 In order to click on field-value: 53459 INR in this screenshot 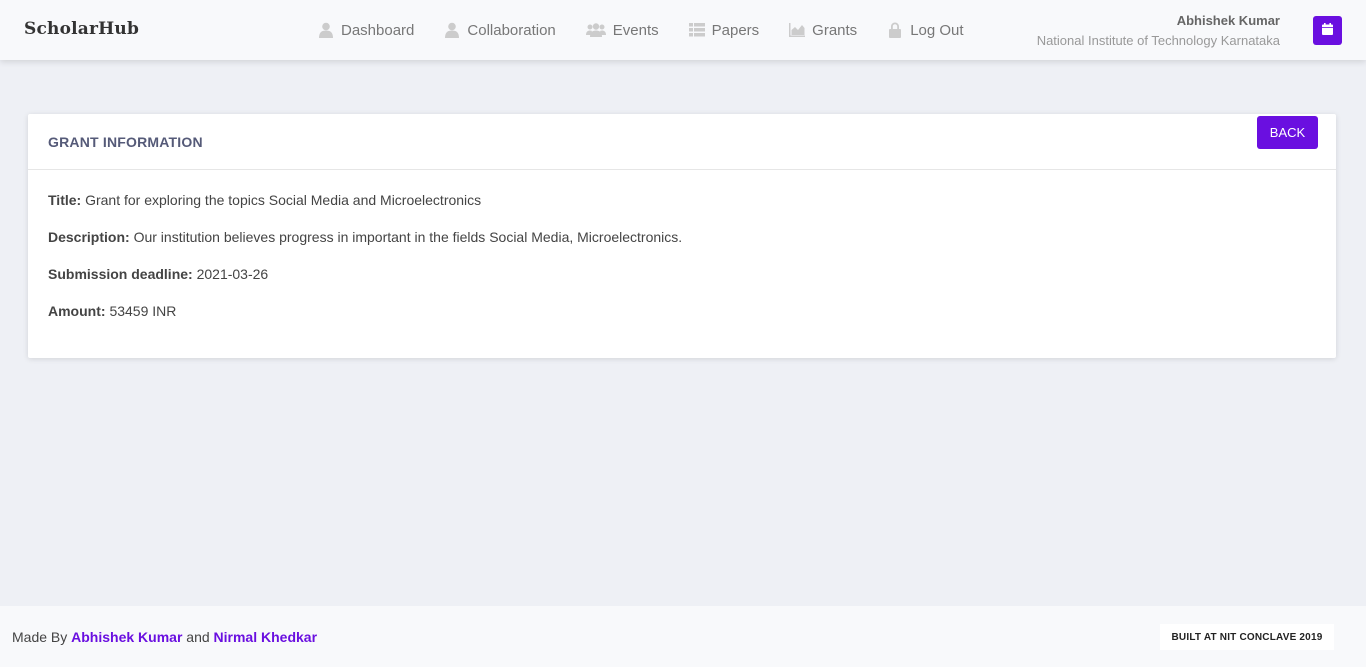, I will do `click(143, 311)`.